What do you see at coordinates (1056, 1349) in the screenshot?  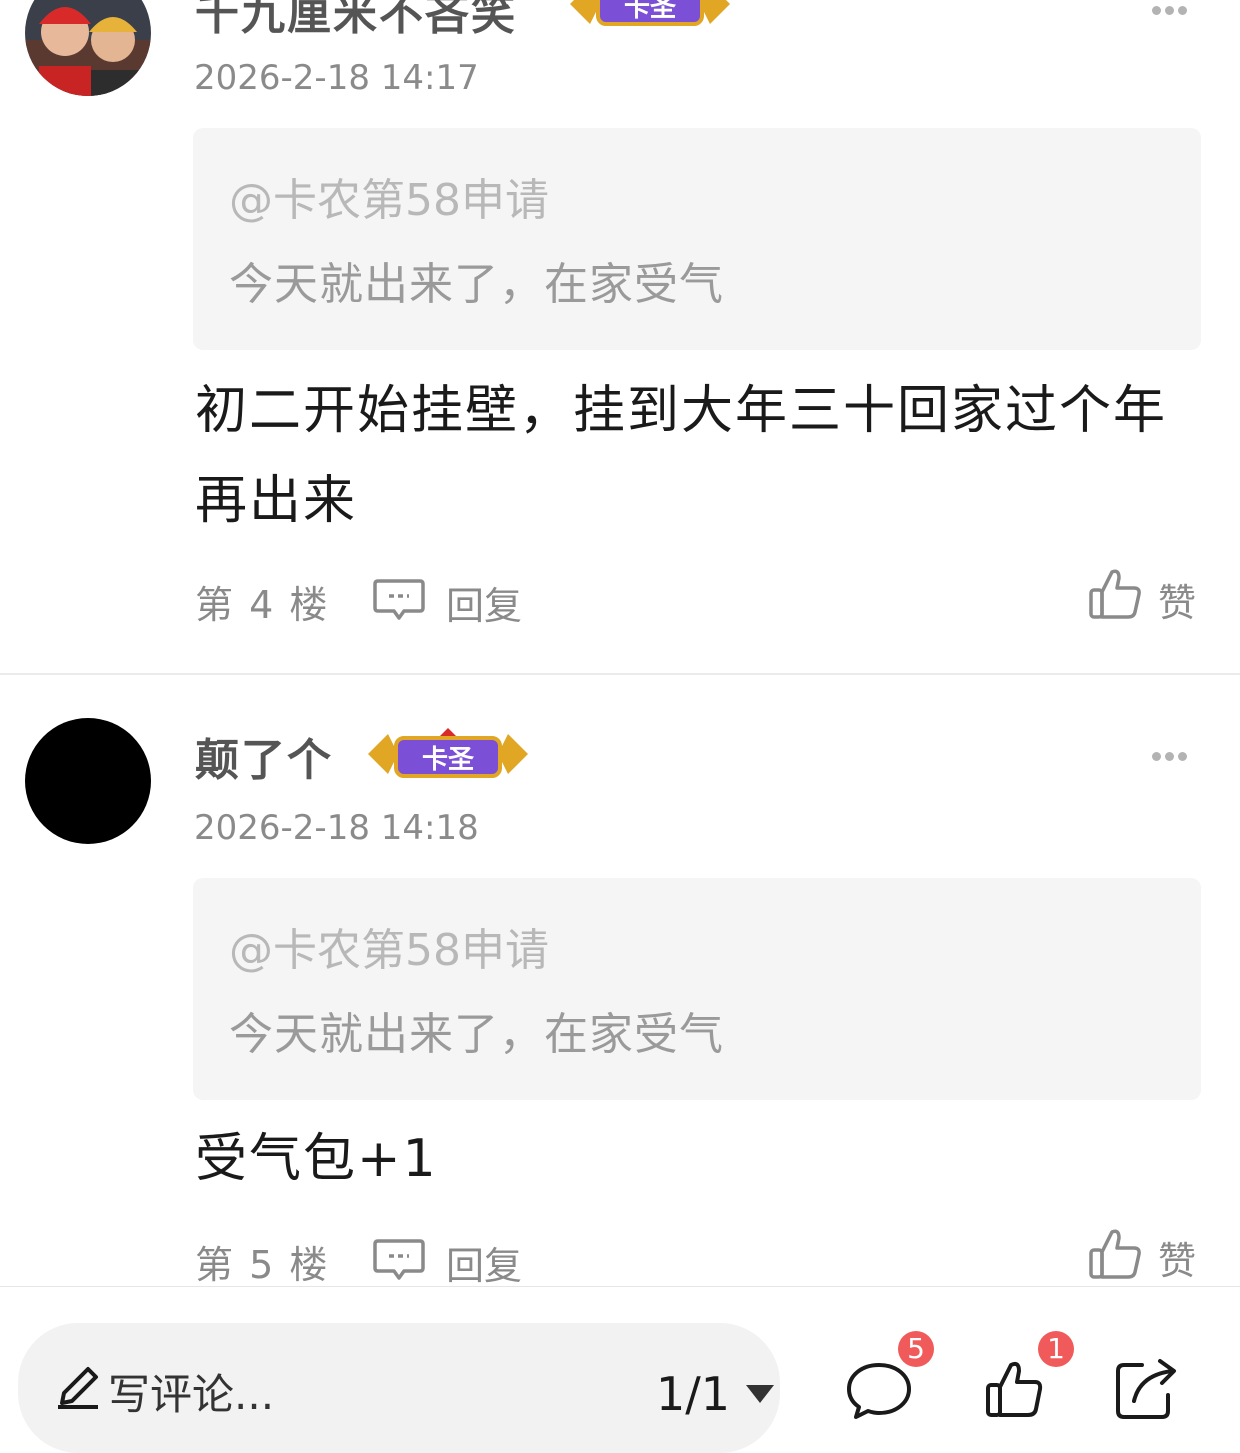 I see `like-count-badge: 1` at bounding box center [1056, 1349].